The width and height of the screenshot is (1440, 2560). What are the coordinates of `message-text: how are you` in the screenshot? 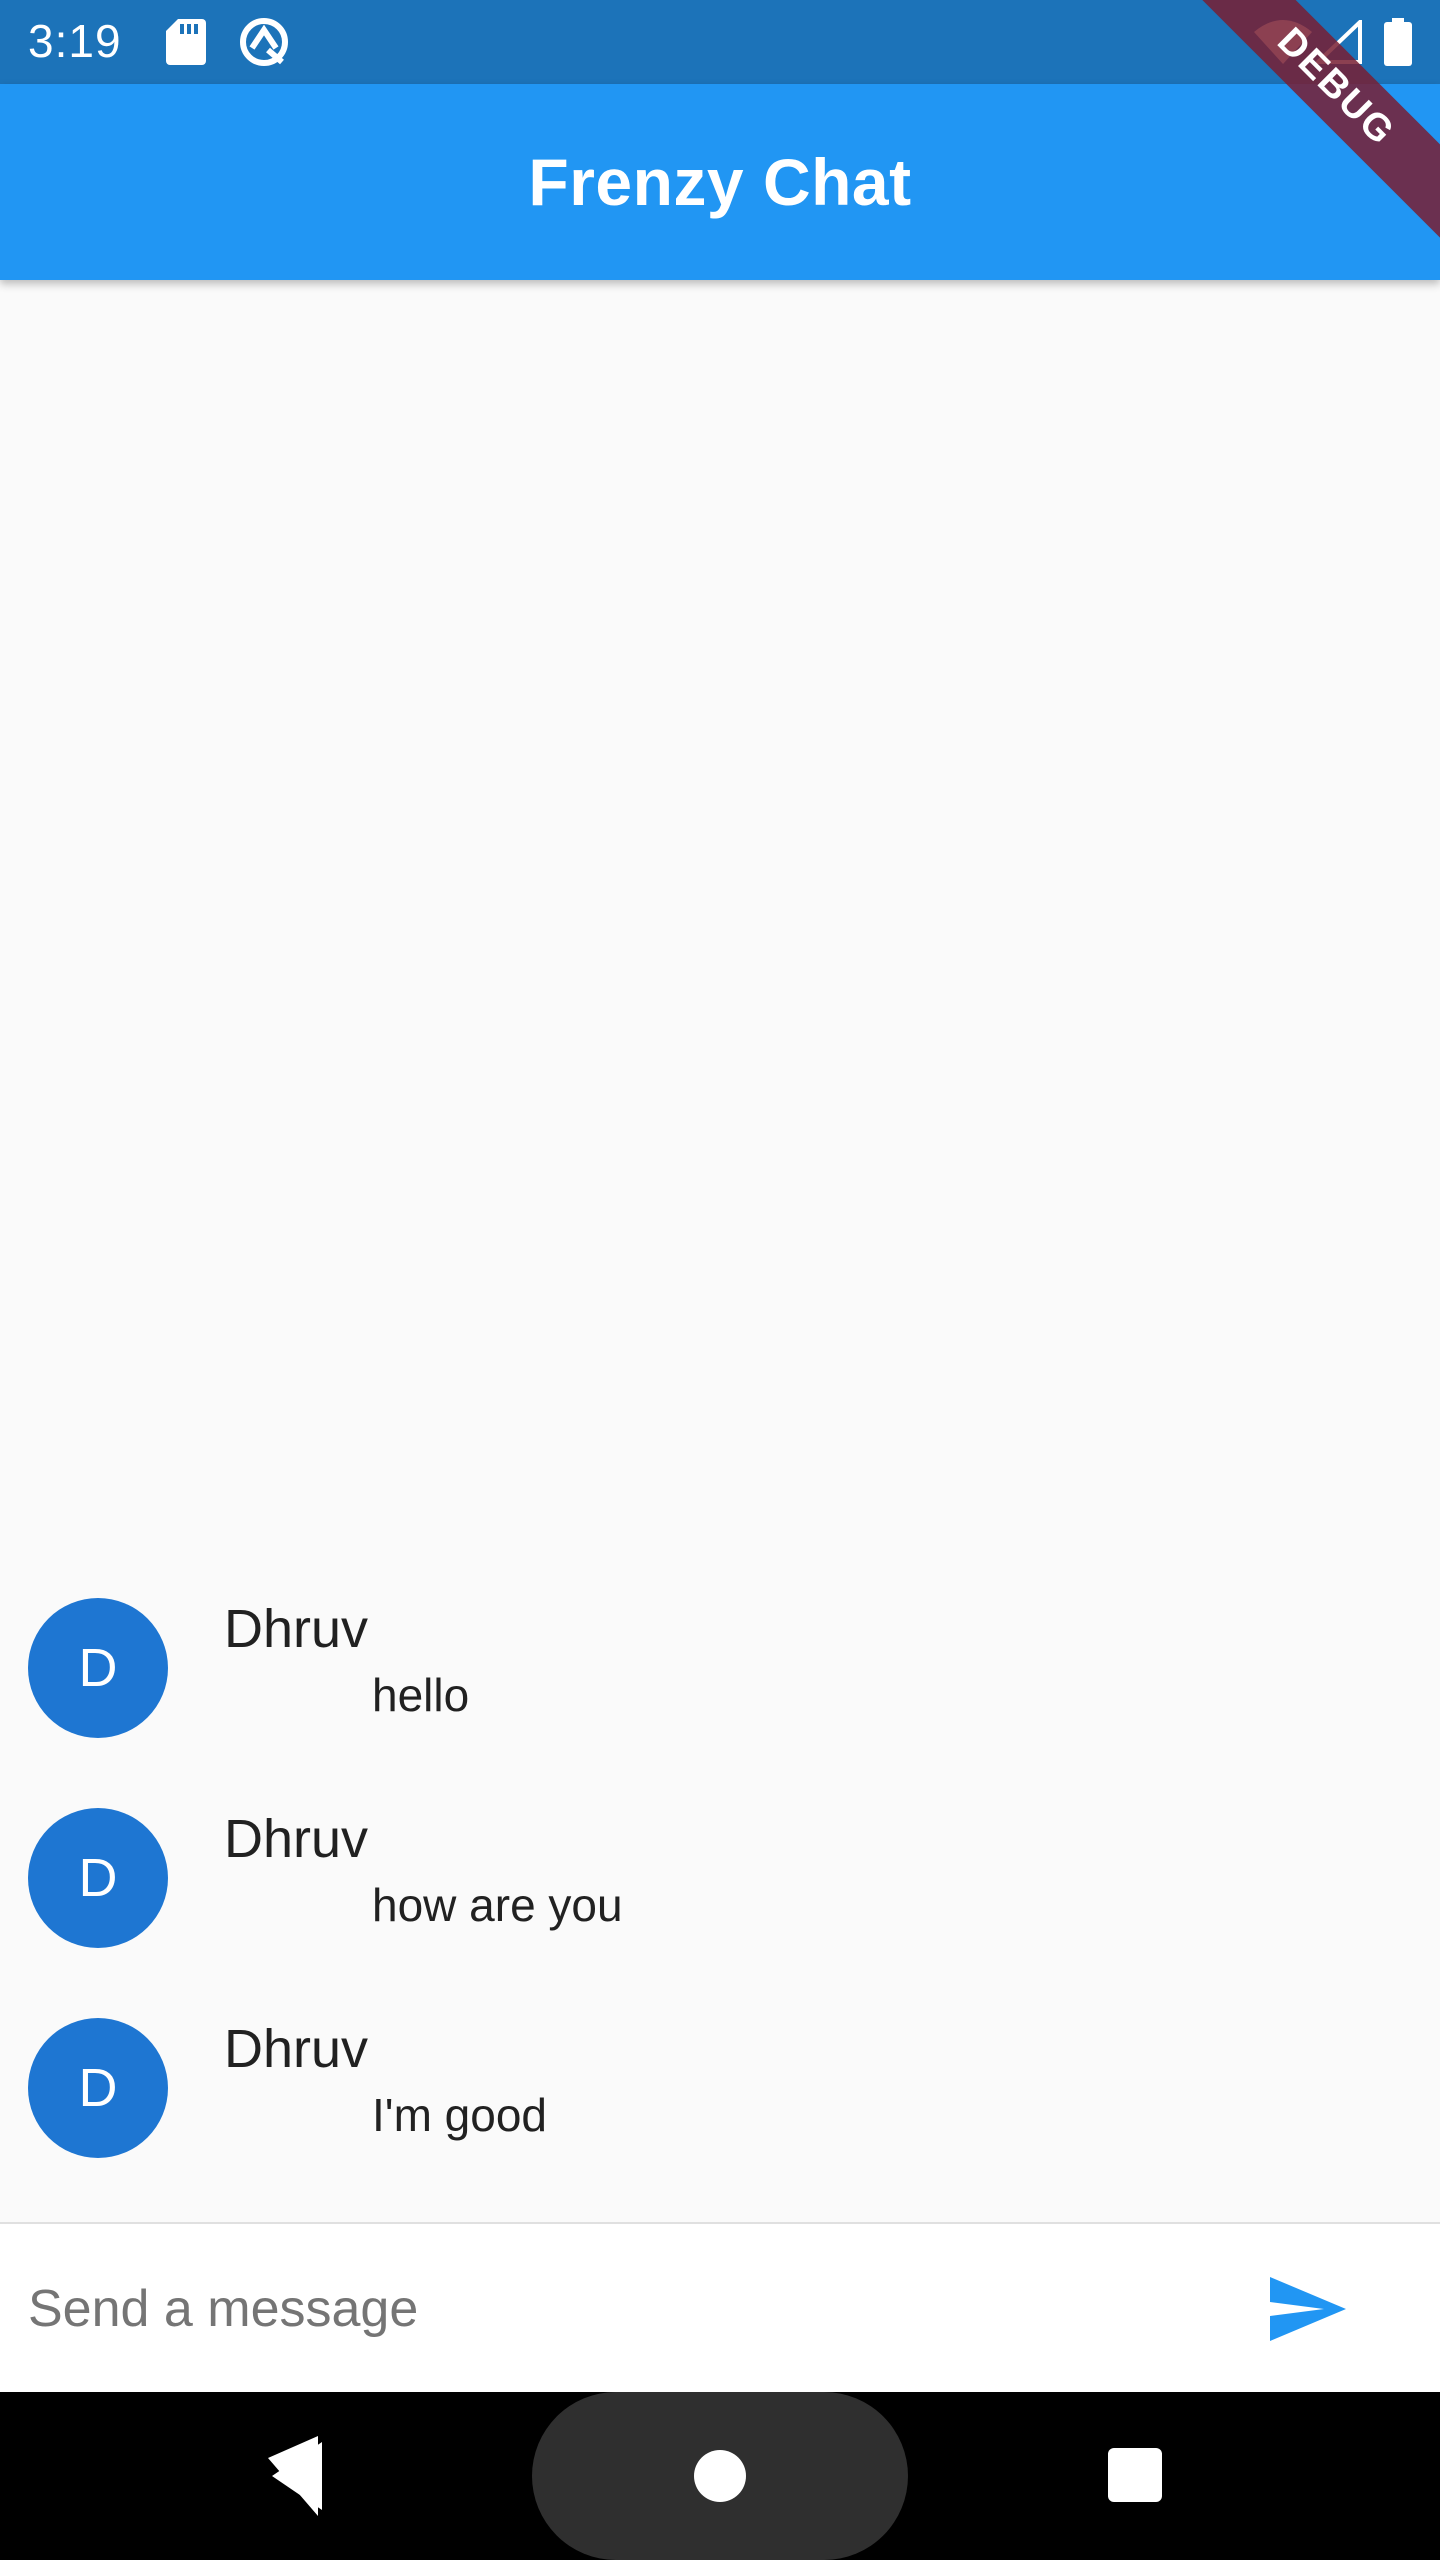 It's located at (497, 1905).